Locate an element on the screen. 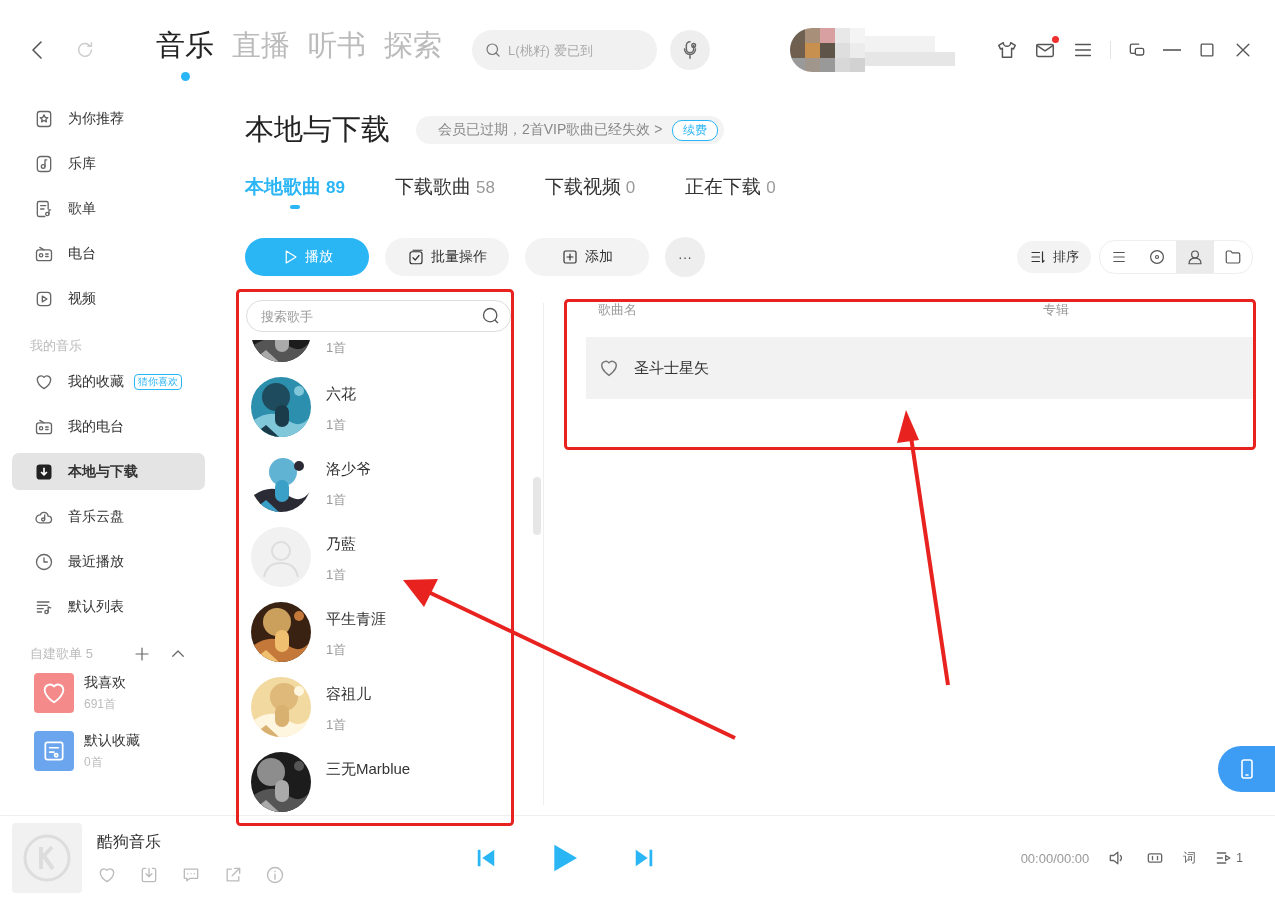 The height and width of the screenshot is (900, 1275). sidebar-item: 我的收藏 猜你喜欢 is located at coordinates (108, 381).